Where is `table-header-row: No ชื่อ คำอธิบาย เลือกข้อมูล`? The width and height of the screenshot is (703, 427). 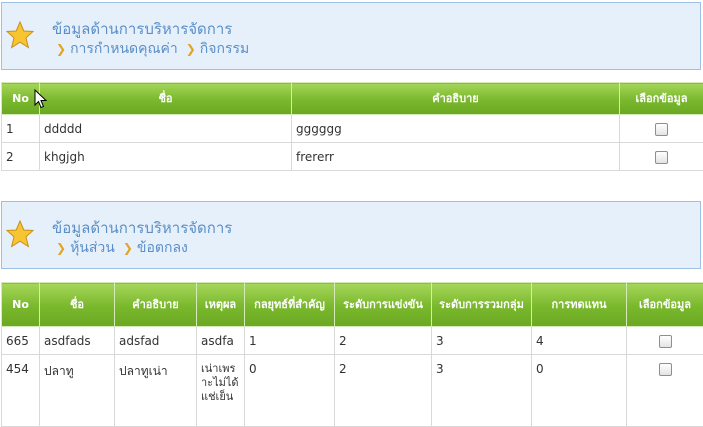 table-header-row: No ชื่อ คำอธิบาย เลือกข้อมูล is located at coordinates (352, 99).